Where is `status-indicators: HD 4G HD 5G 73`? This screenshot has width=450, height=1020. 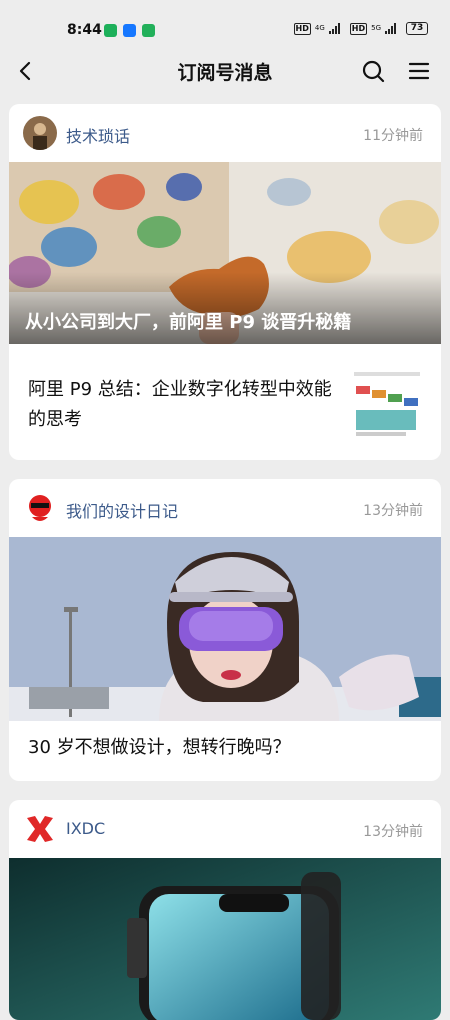 status-indicators: HD 4G HD 5G 73 is located at coordinates (360, 28).